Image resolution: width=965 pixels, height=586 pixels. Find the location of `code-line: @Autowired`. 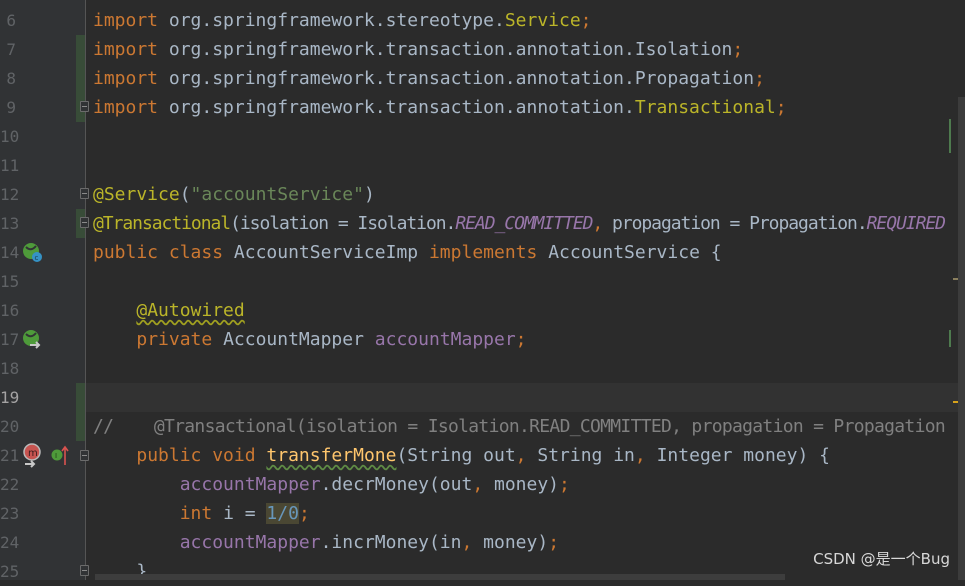

code-line: @Autowired is located at coordinates (169, 310).